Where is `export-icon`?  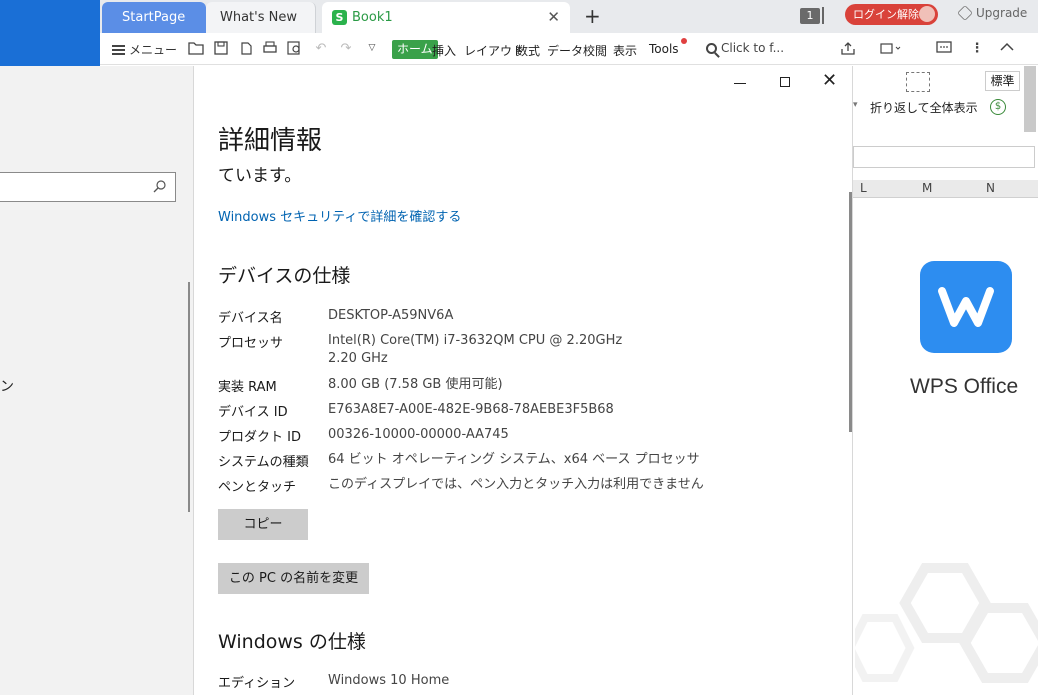
export-icon is located at coordinates (246, 48).